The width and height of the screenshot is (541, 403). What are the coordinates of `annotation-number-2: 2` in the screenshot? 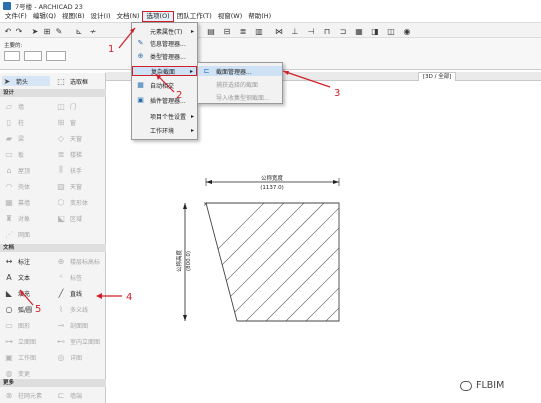 It's located at (179, 95).